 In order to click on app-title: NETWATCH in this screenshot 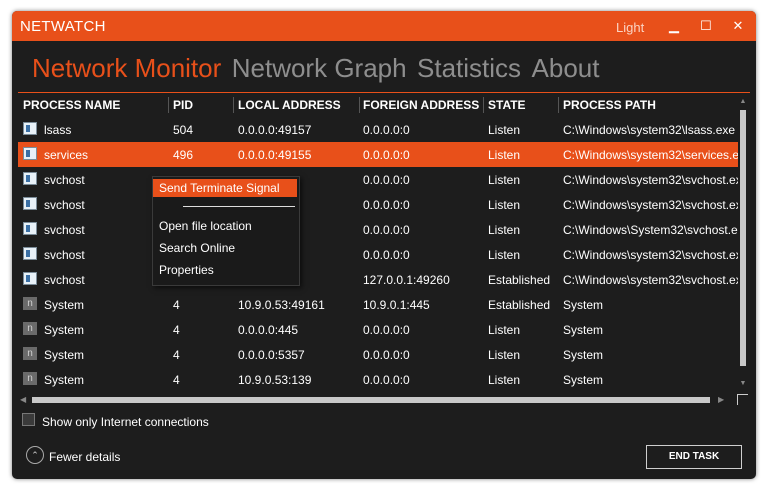, I will do `click(63, 26)`.